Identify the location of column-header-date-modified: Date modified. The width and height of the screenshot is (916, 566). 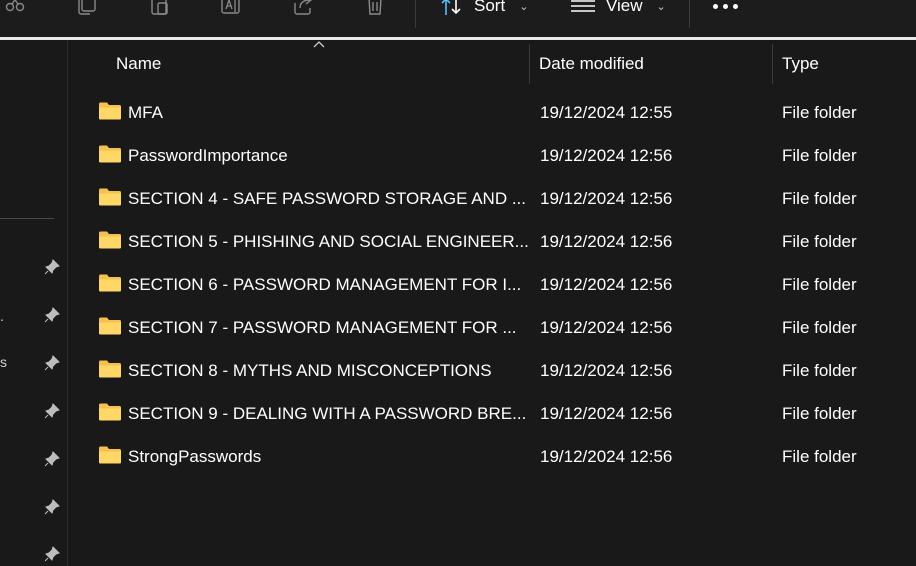
(591, 64).